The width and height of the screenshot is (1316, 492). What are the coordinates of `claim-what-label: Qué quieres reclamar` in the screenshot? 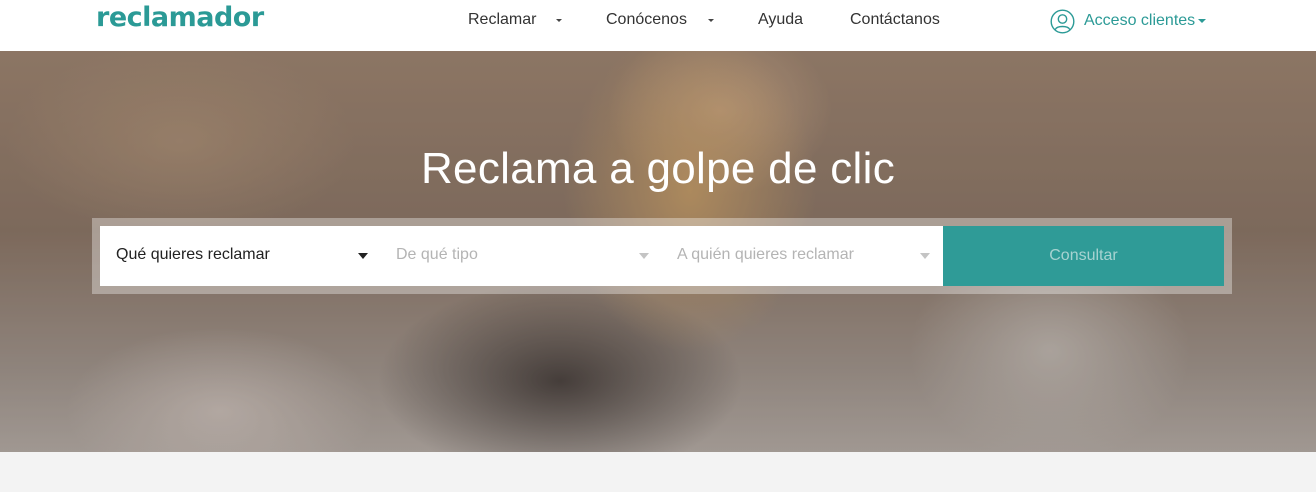 It's located at (193, 254).